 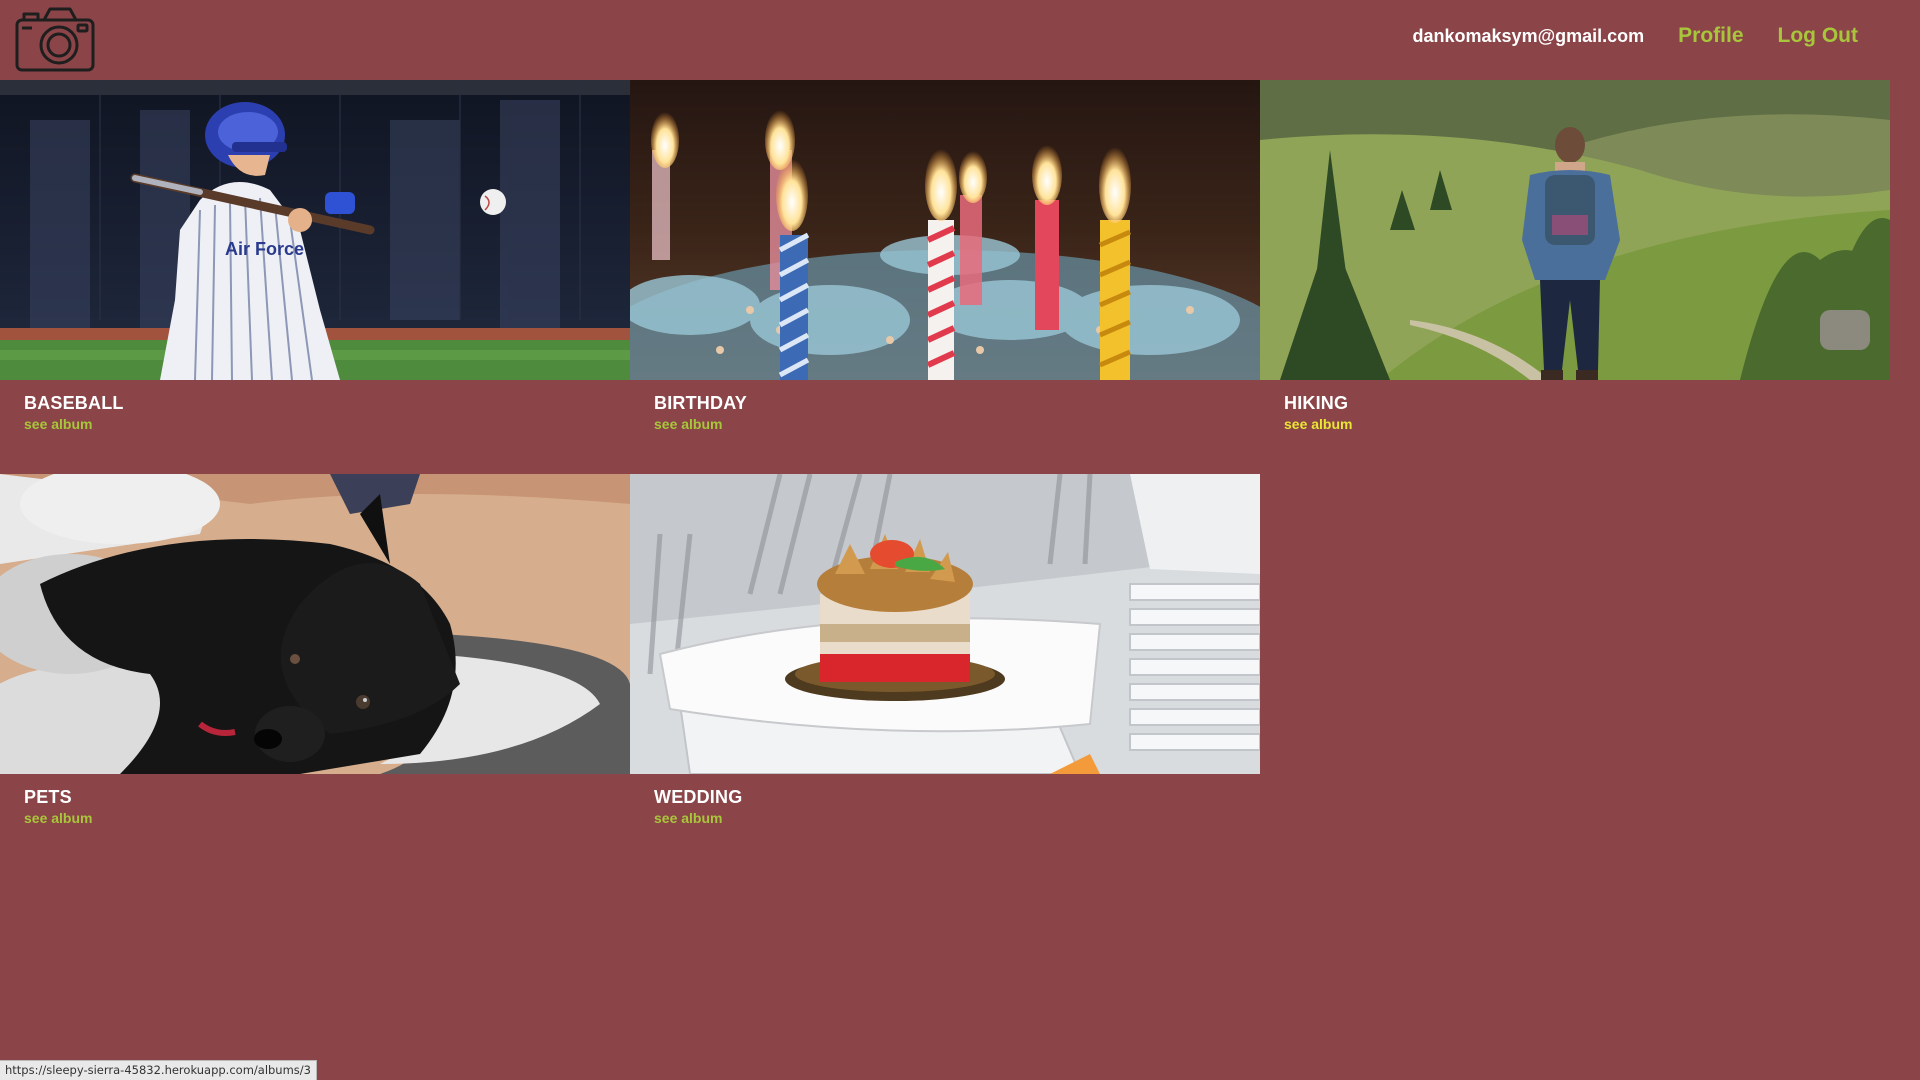 What do you see at coordinates (1575, 230) in the screenshot?
I see `hiker-mountain-photo` at bounding box center [1575, 230].